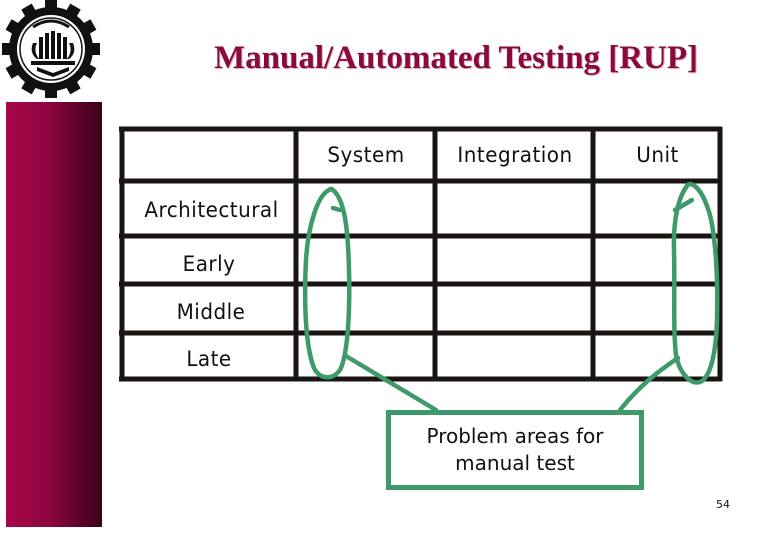  What do you see at coordinates (336, 209) in the screenshot?
I see `highlight-tick-system` at bounding box center [336, 209].